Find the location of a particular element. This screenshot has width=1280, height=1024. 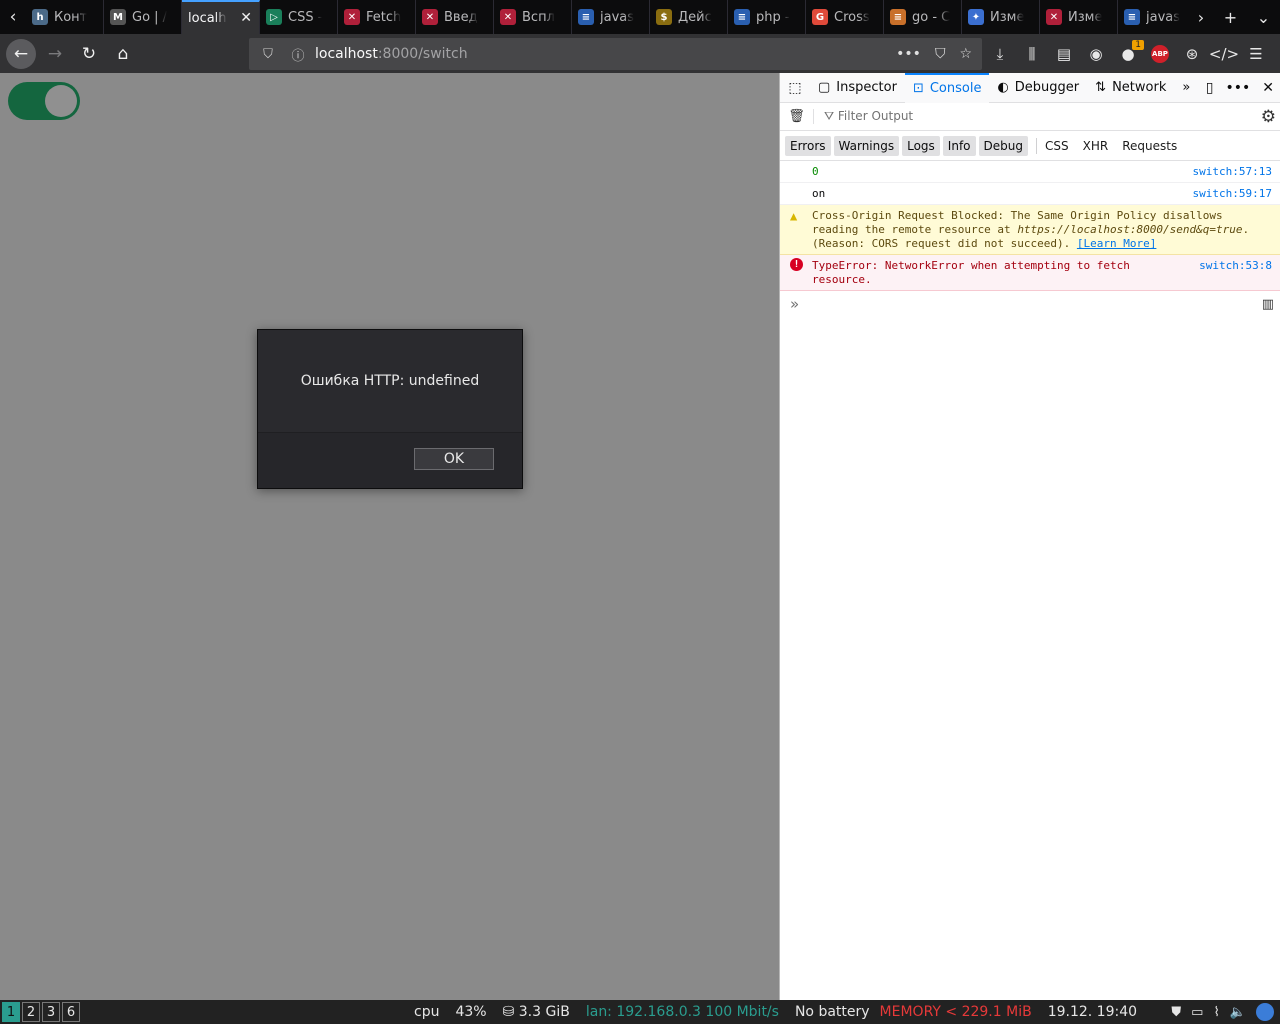

tab: ≡ php - is located at coordinates (767, 17).